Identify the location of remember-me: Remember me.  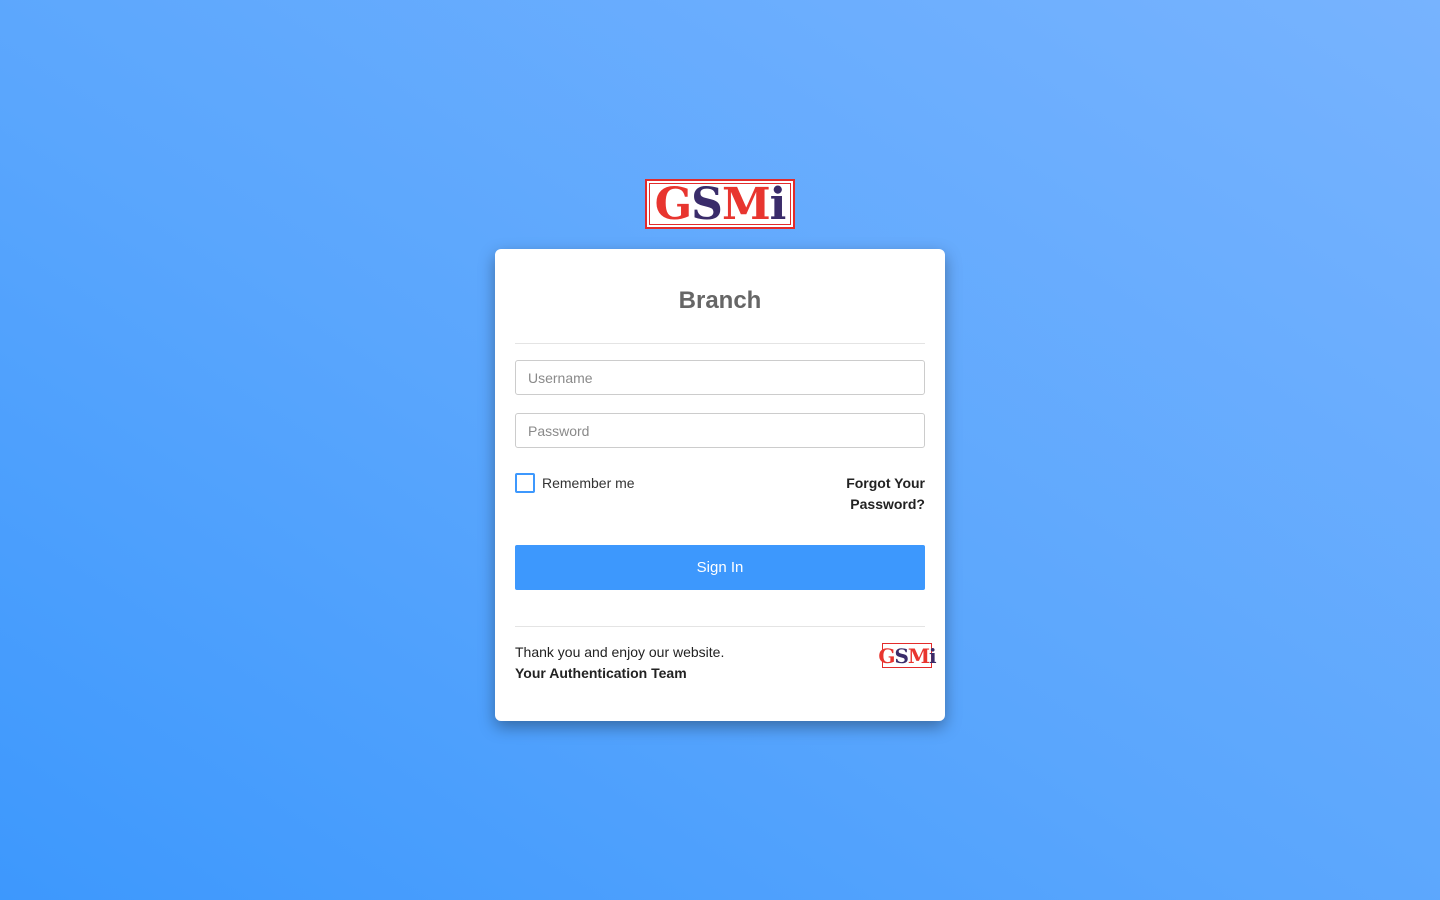
(575, 483).